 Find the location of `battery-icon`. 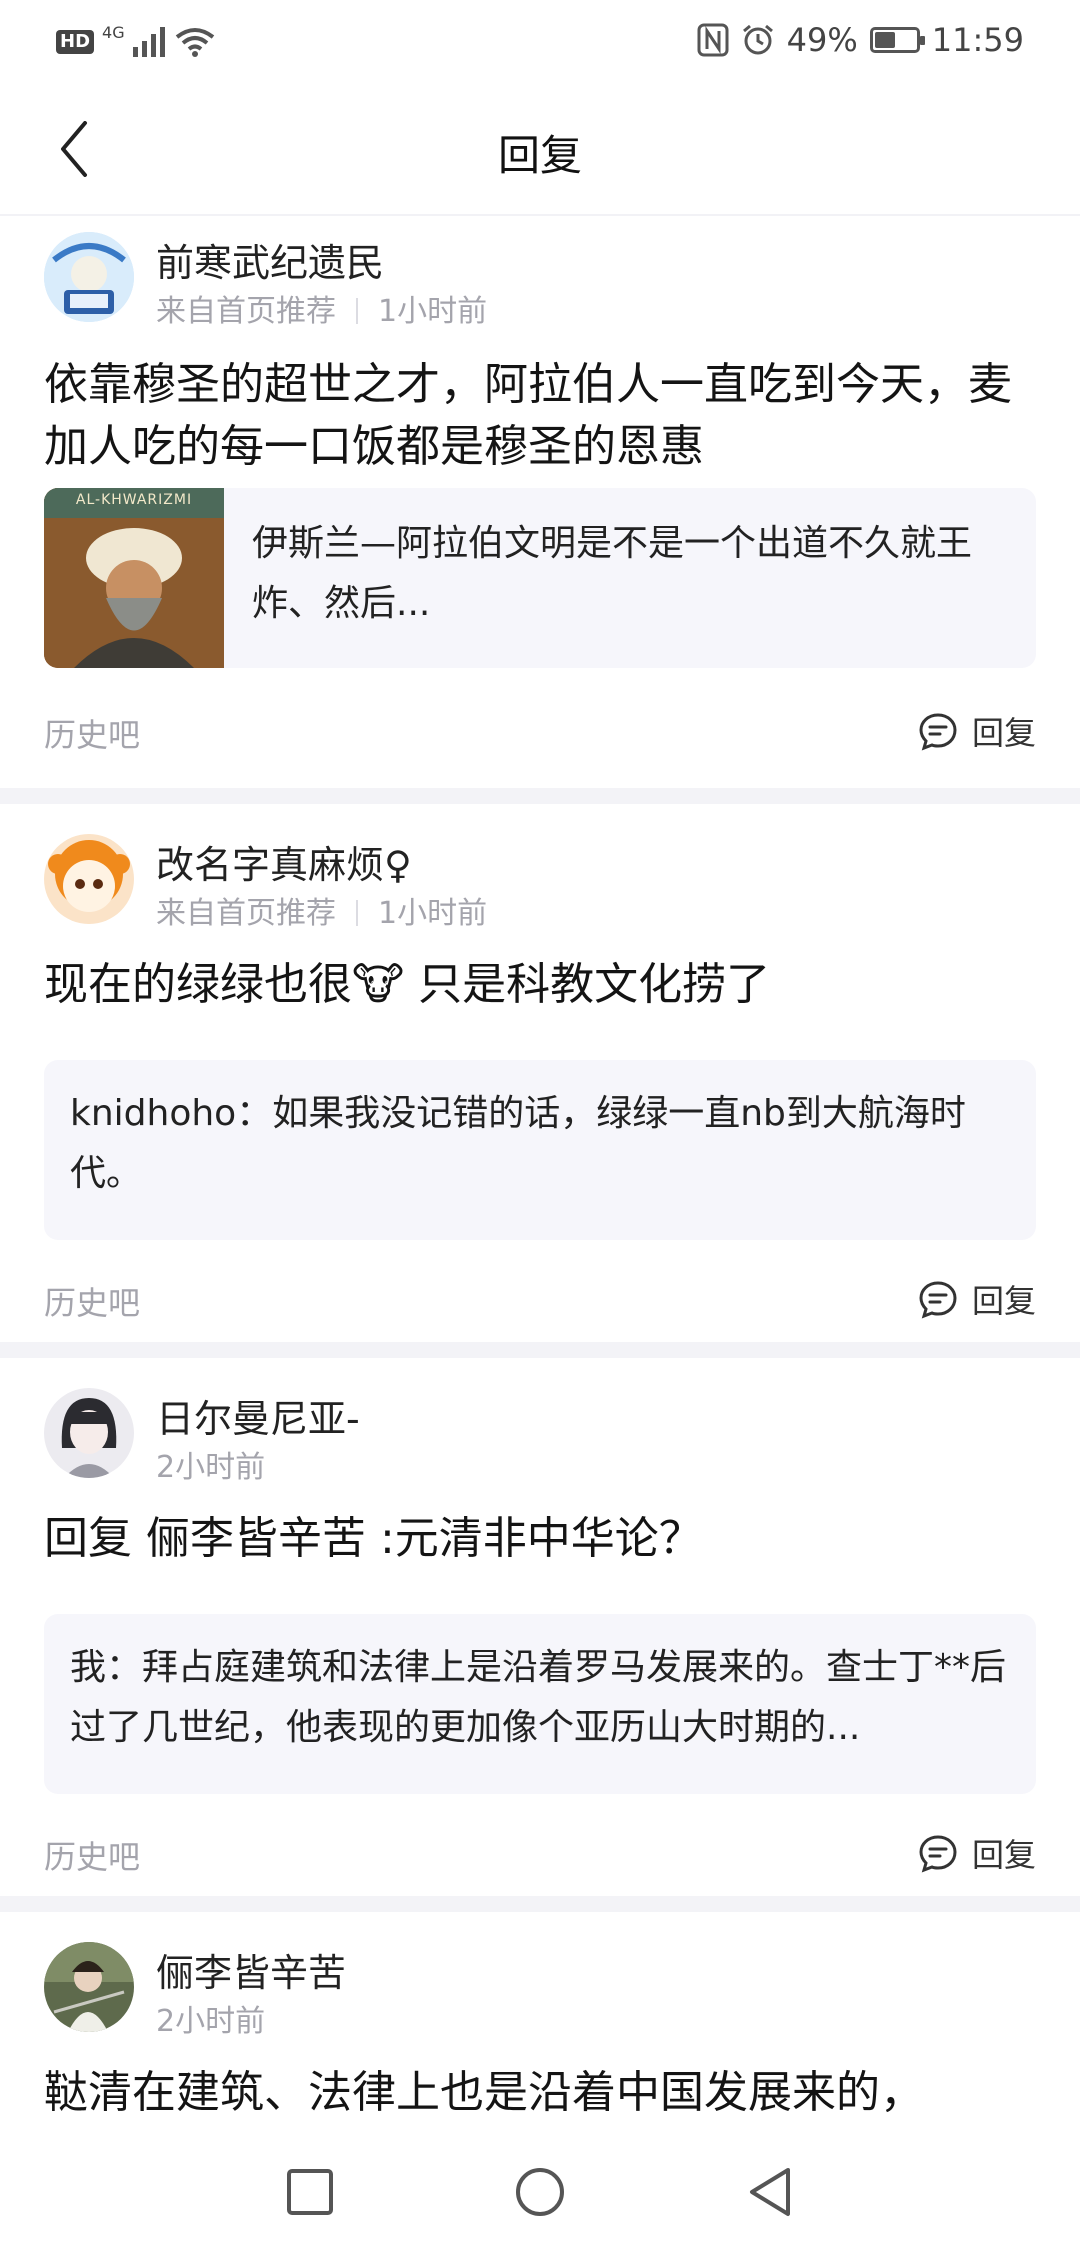

battery-icon is located at coordinates (897, 40).